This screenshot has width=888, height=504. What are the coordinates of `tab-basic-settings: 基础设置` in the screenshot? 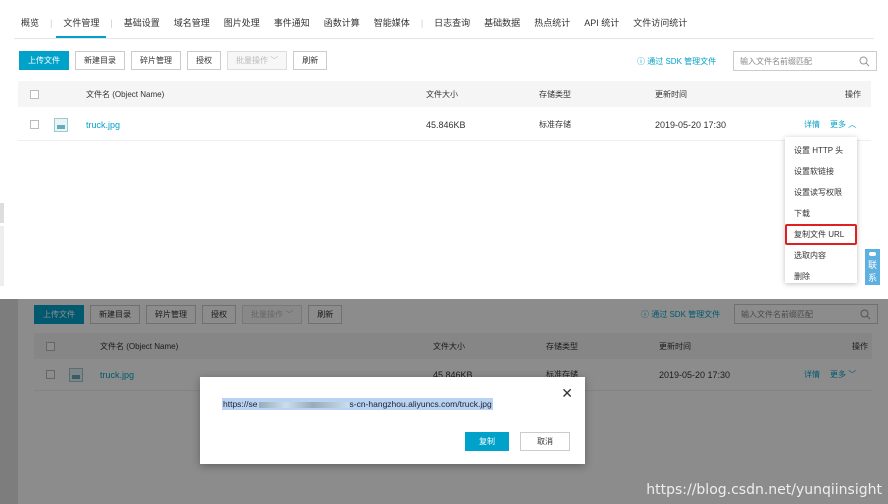 It's located at (142, 23).